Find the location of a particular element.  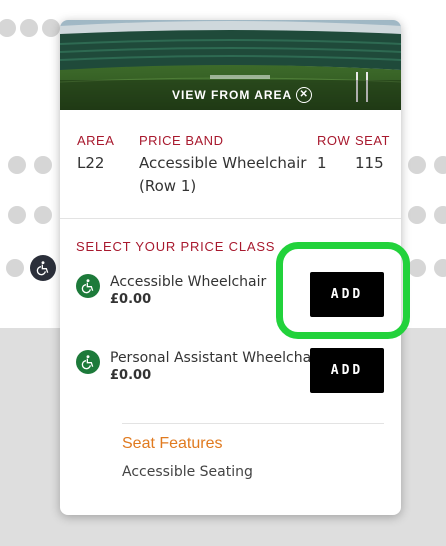

price-band-column: PRICE BAND Accessible Wheelchair (Row 1) is located at coordinates (222, 165).